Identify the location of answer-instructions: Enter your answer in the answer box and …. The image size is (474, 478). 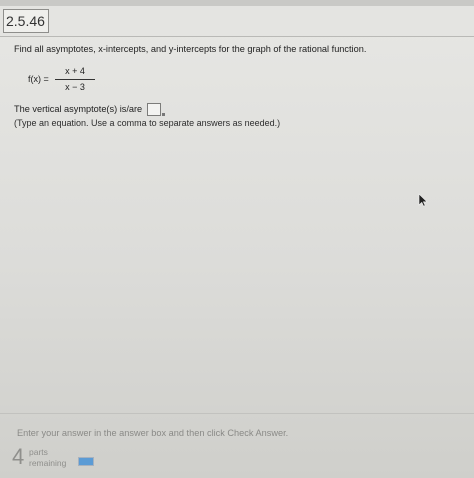
(153, 433).